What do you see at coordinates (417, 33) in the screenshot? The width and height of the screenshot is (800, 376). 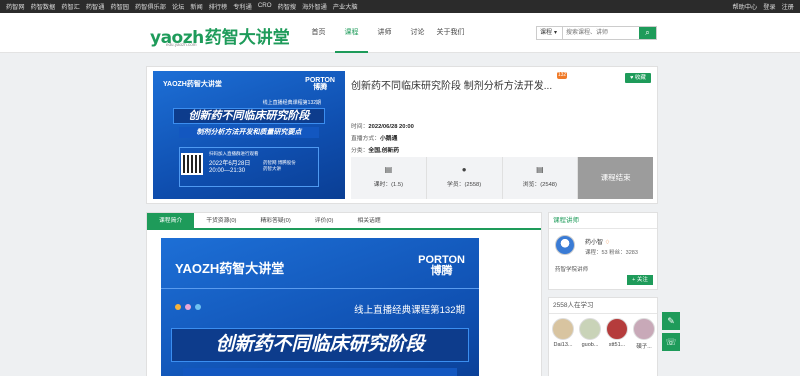 I see `nav-discussion: 讨论` at bounding box center [417, 33].